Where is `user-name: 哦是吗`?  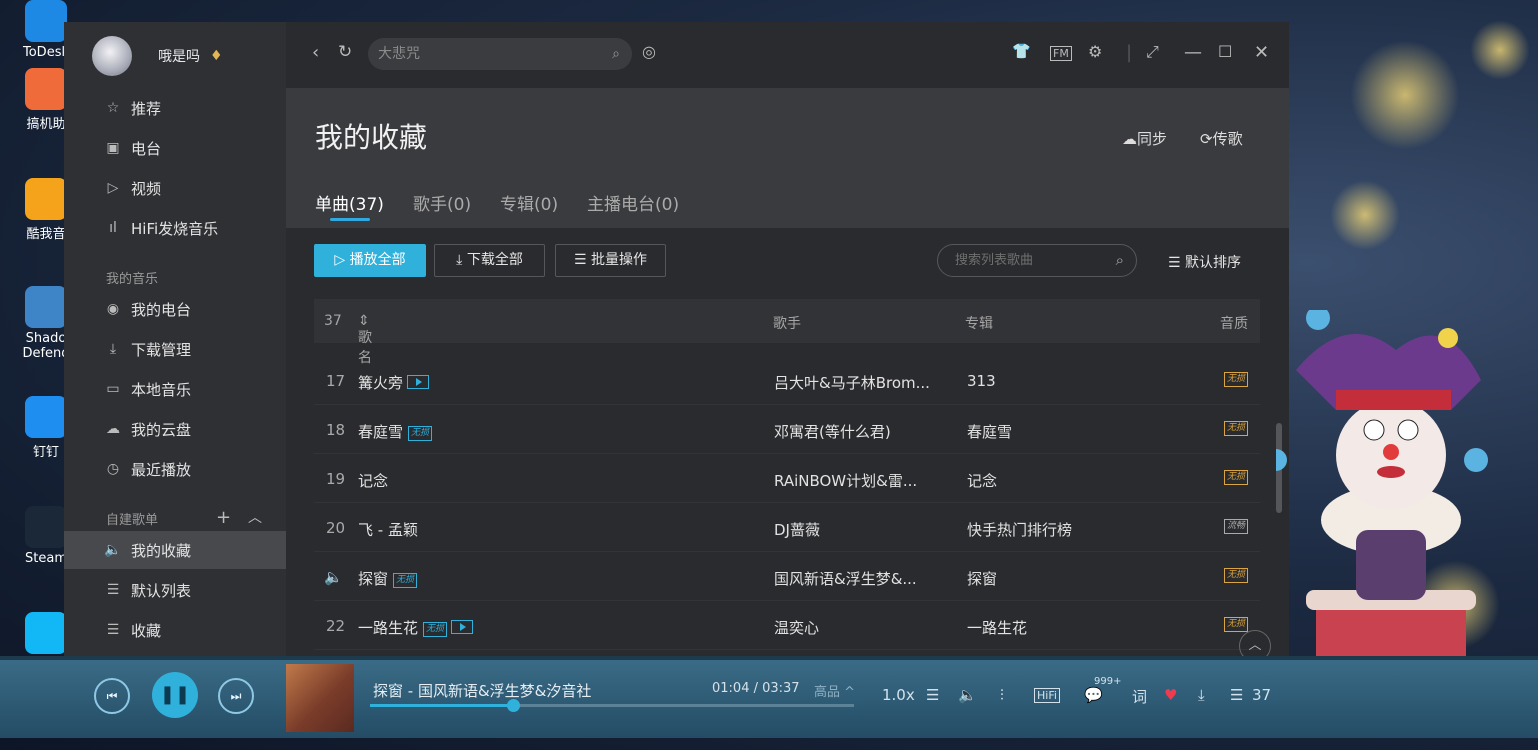
user-name: 哦是吗 is located at coordinates (179, 56).